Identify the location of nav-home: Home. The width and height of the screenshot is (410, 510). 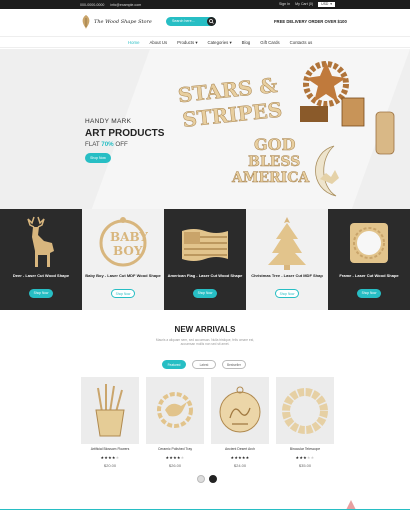
(133, 43).